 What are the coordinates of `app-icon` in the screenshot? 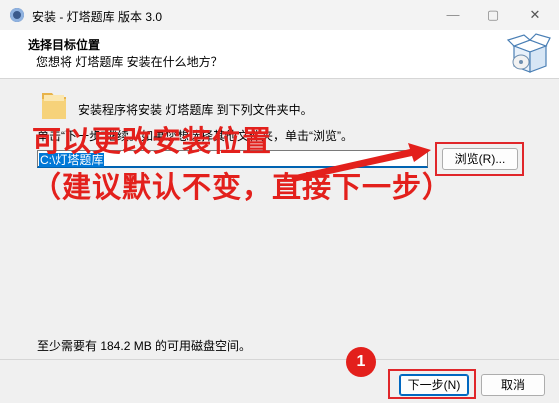 It's located at (17, 15).